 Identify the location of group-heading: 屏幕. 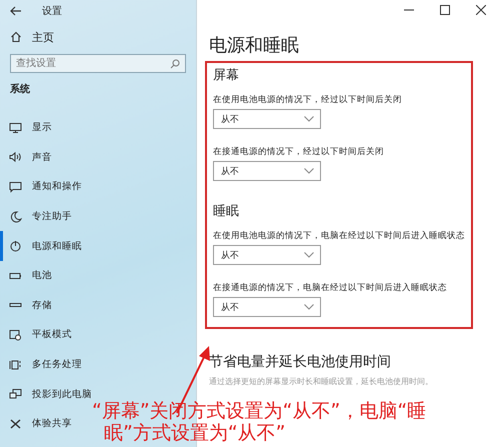
(226, 76).